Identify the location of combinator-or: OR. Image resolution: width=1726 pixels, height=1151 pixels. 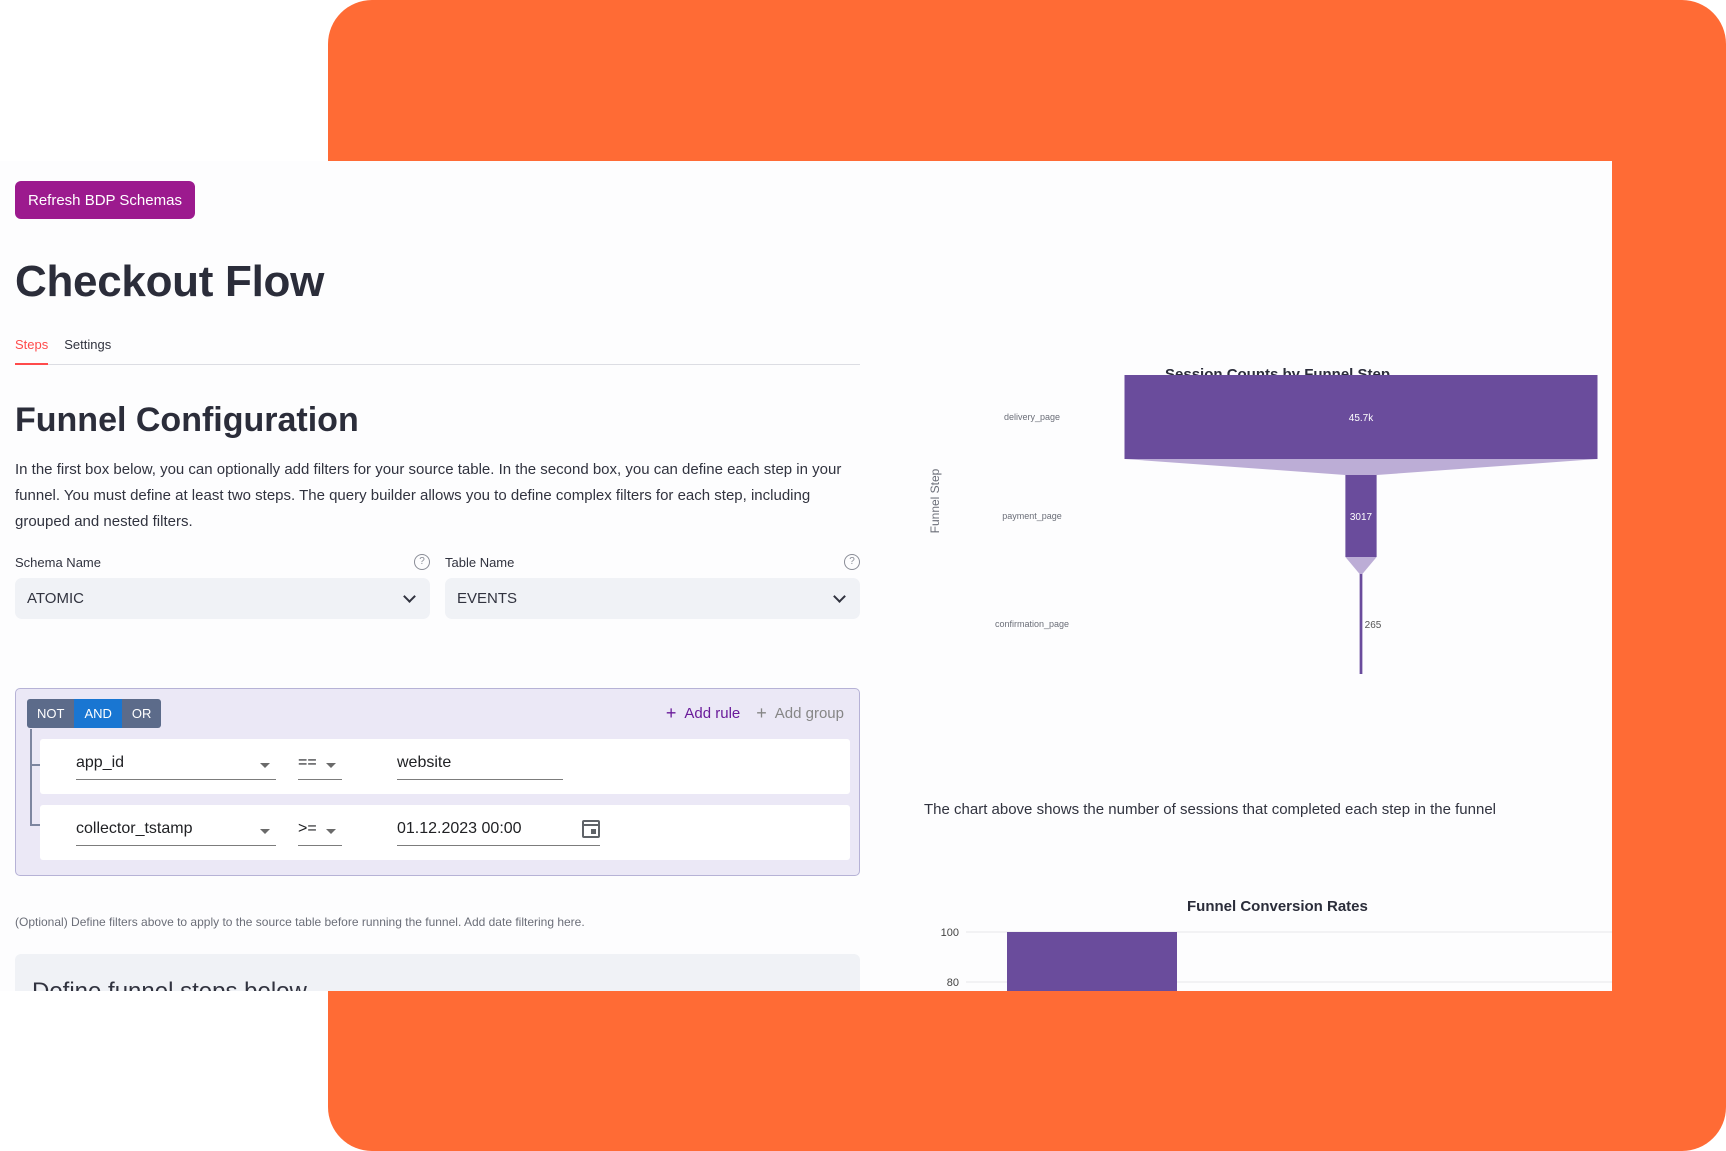
(141, 713).